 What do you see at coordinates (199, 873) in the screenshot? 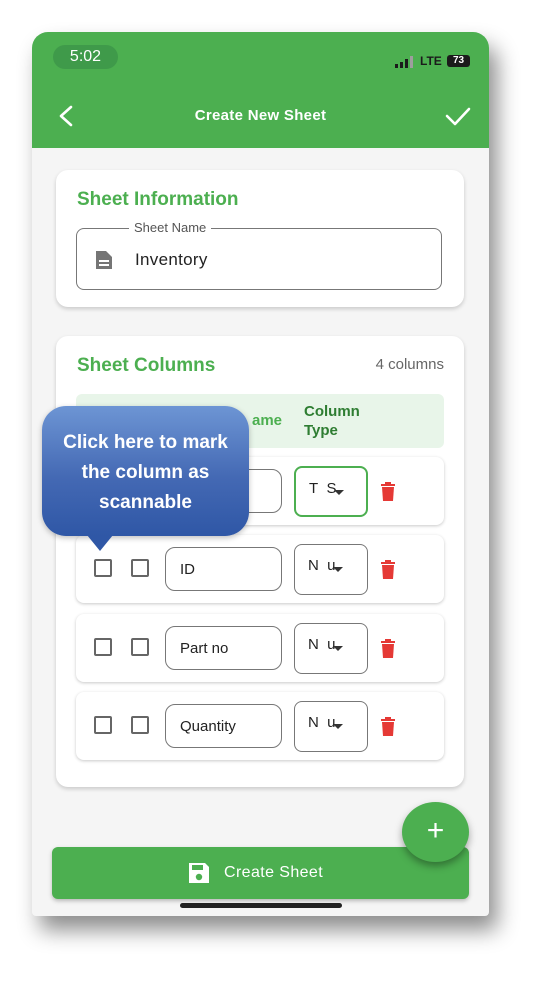
I see `save-icon` at bounding box center [199, 873].